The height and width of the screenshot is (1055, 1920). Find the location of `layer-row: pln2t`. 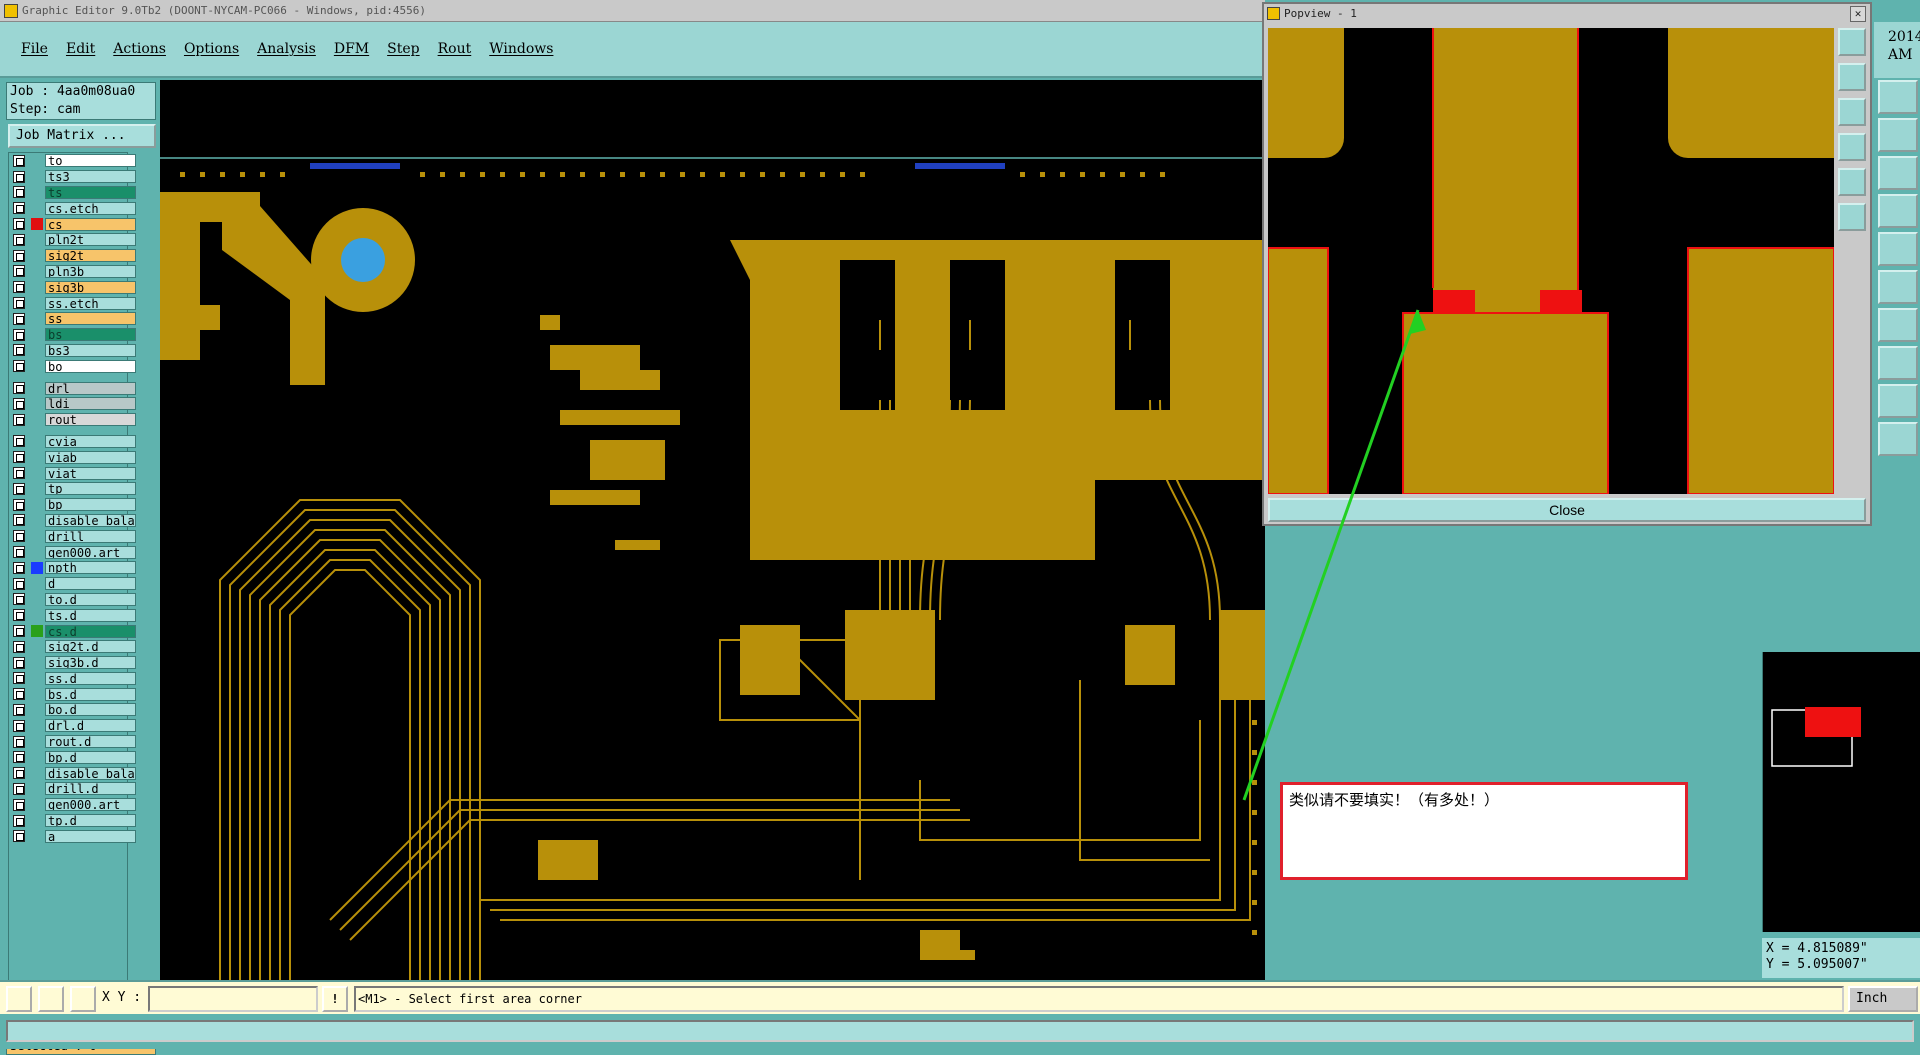

layer-row: pln2t is located at coordinates (72, 240).